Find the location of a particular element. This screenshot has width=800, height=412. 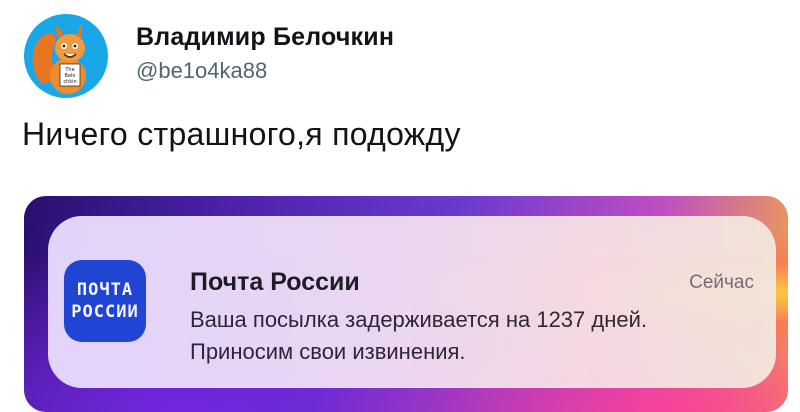

notification-time: Сейчас is located at coordinates (721, 282).